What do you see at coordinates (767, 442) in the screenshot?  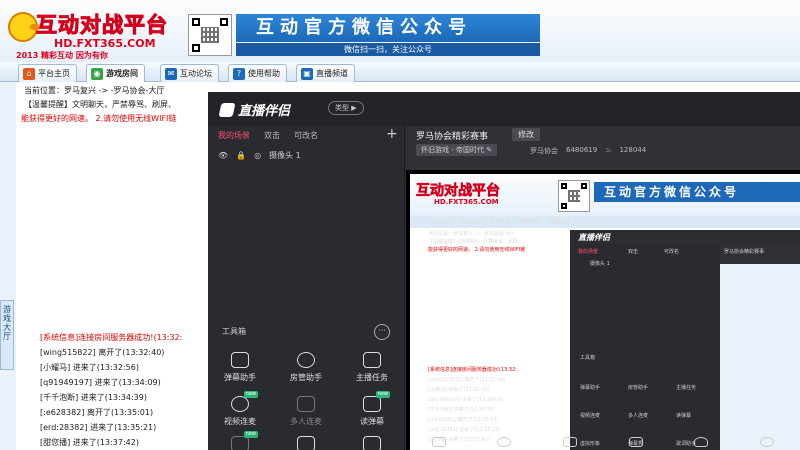 I see `speaker-icon` at bounding box center [767, 442].